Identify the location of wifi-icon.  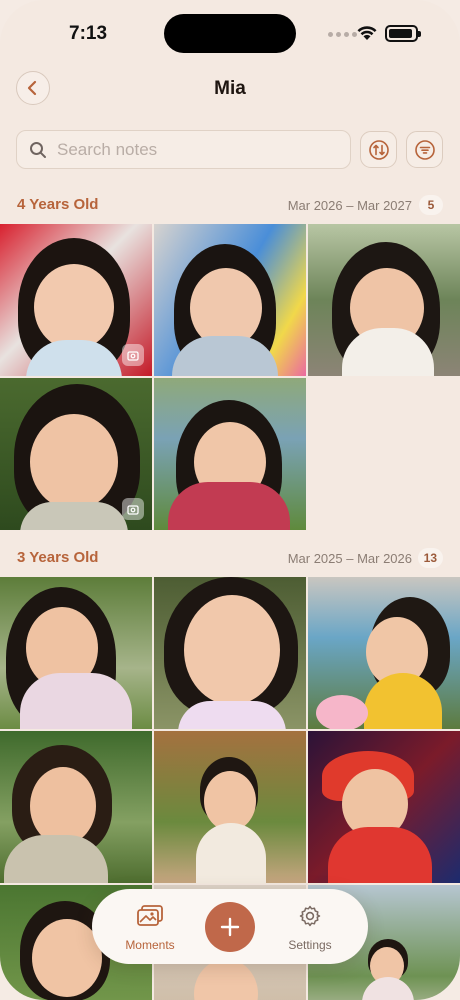
(367, 33).